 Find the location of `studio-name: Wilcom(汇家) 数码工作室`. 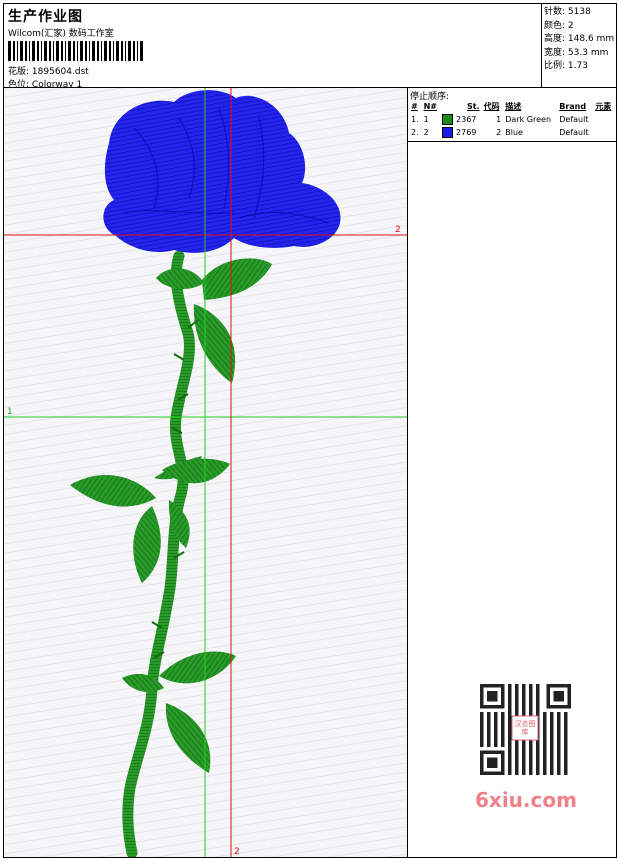

studio-name: Wilcom(汇家) 数码工作室 is located at coordinates (61, 34).